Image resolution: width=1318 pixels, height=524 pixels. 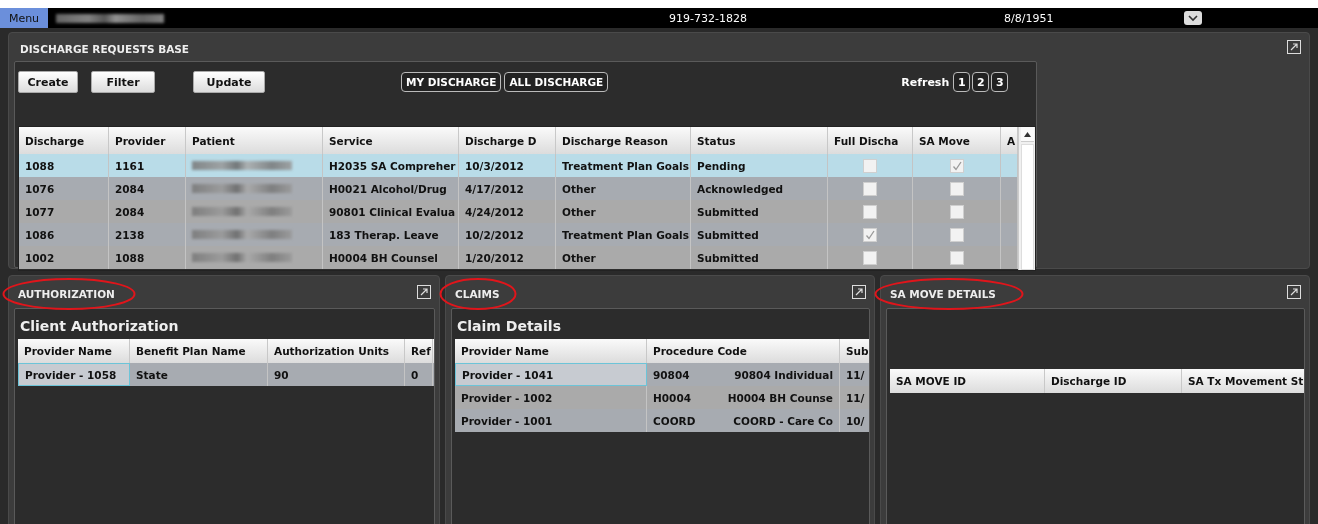 What do you see at coordinates (551, 374) in the screenshot?
I see `table-cell: Provider - 1041` at bounding box center [551, 374].